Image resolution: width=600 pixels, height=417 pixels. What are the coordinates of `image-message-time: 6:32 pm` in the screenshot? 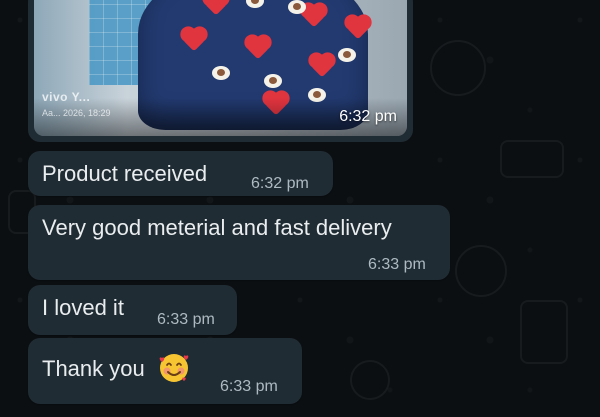 It's located at (368, 116).